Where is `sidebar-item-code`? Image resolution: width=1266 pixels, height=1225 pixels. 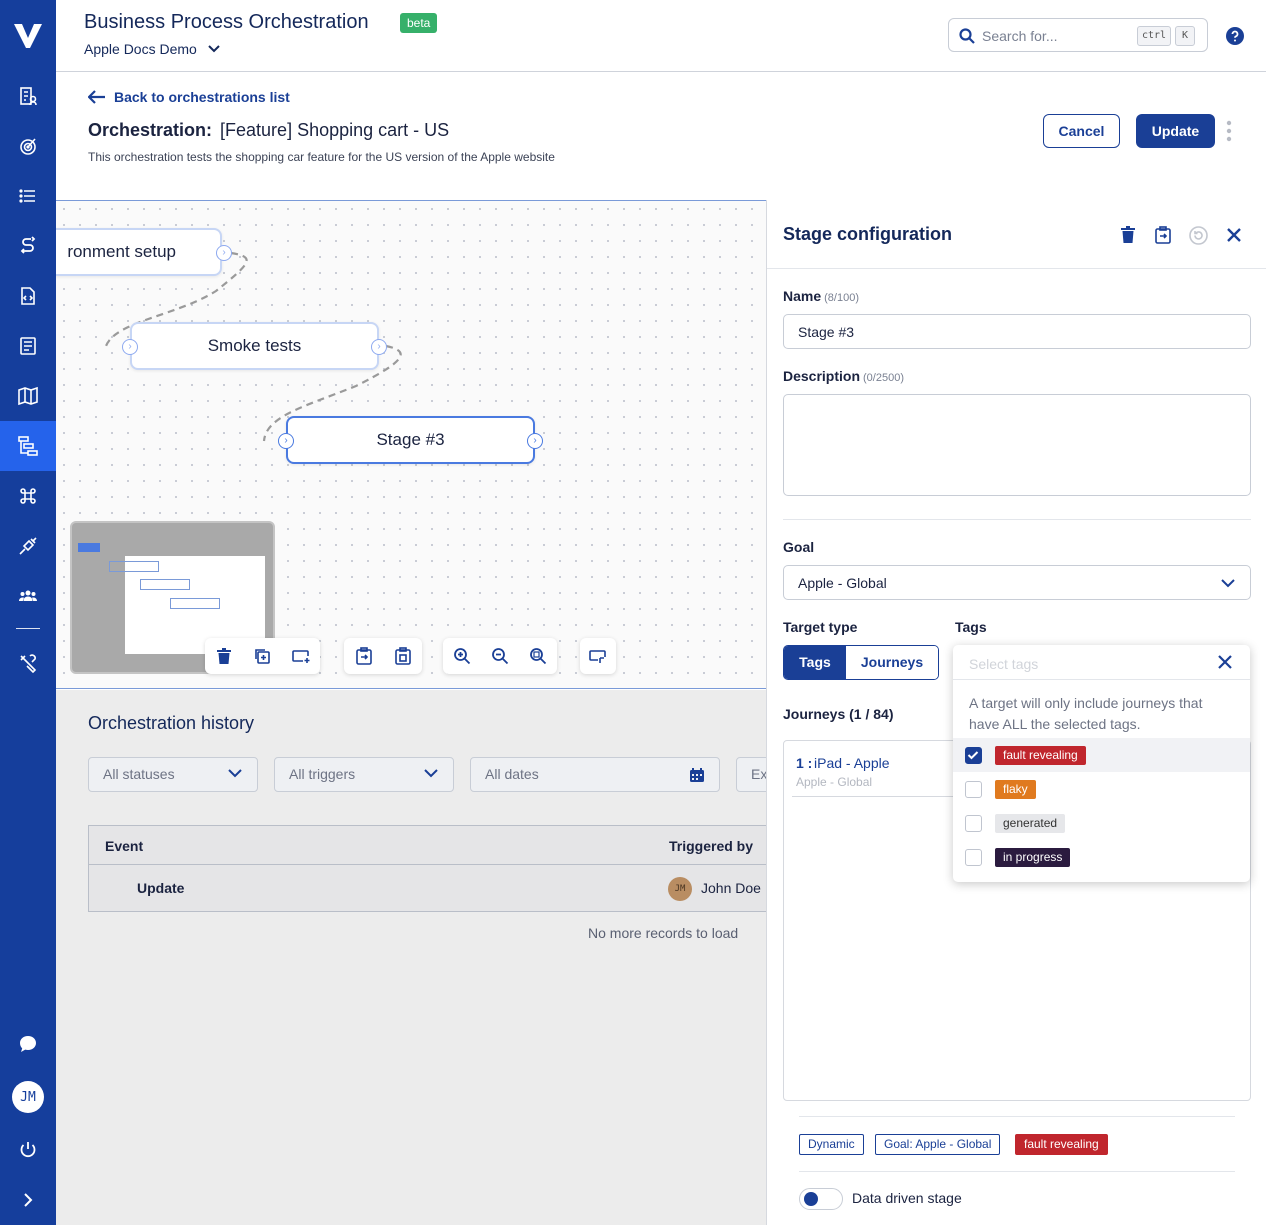
sidebar-item-code is located at coordinates (28, 296).